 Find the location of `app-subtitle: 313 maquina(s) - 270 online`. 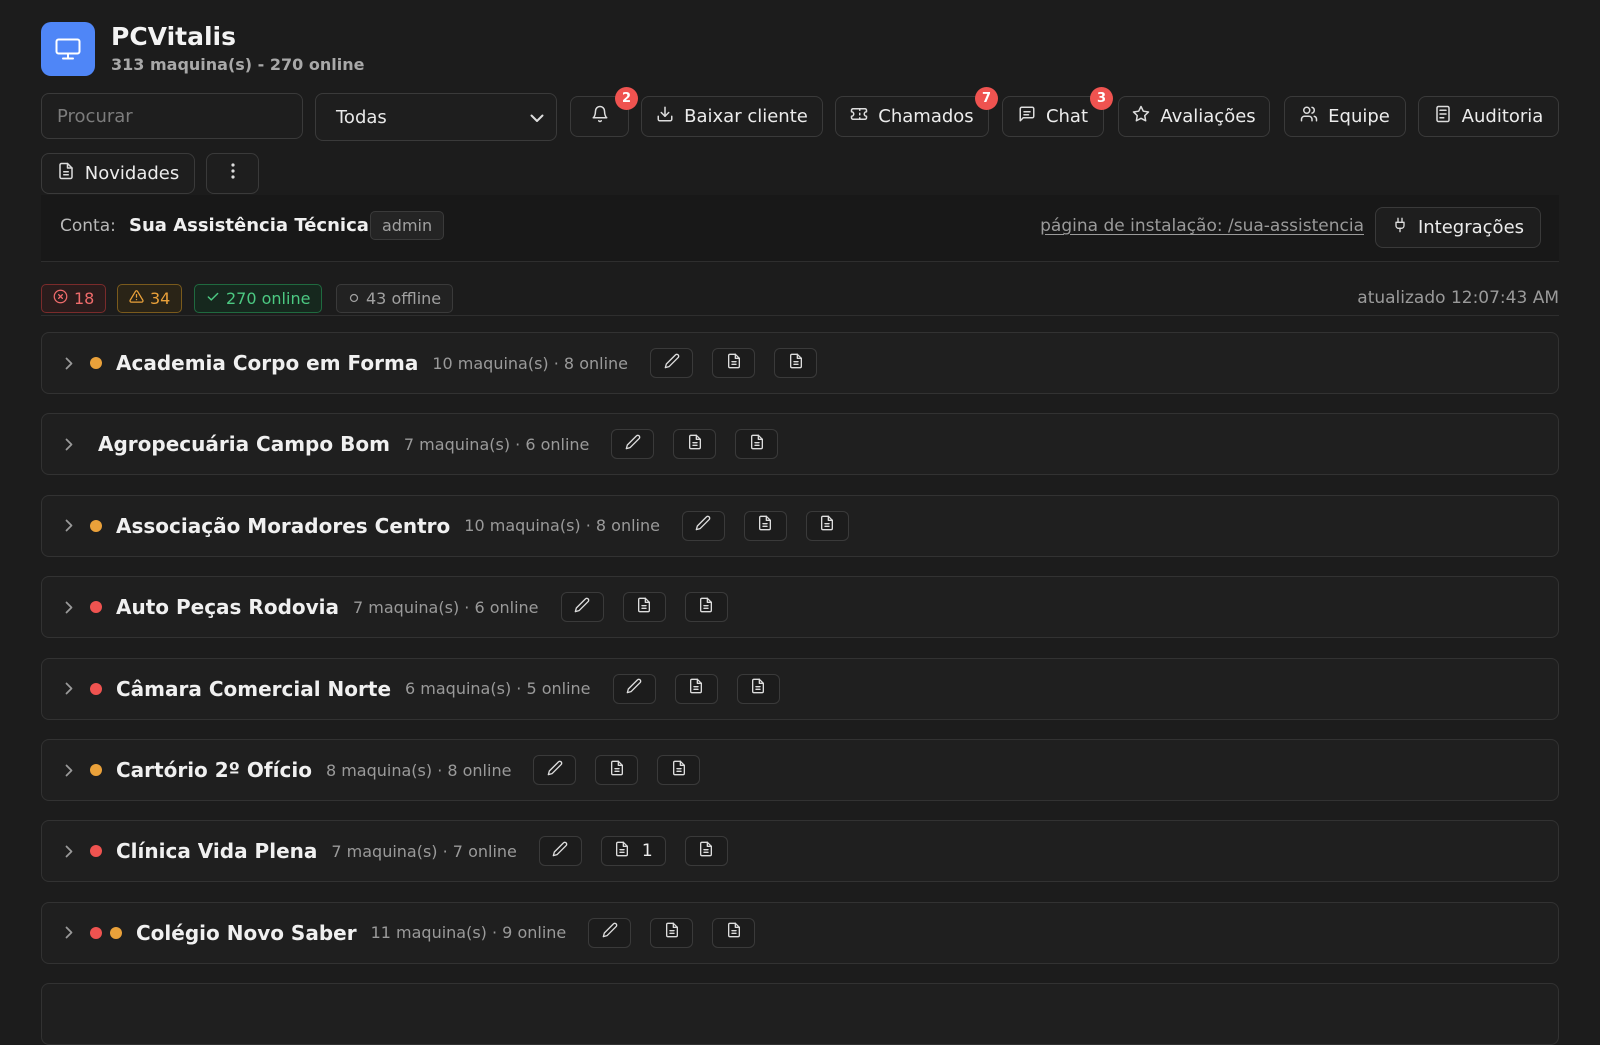

app-subtitle: 313 maquina(s) - 270 online is located at coordinates (238, 64).